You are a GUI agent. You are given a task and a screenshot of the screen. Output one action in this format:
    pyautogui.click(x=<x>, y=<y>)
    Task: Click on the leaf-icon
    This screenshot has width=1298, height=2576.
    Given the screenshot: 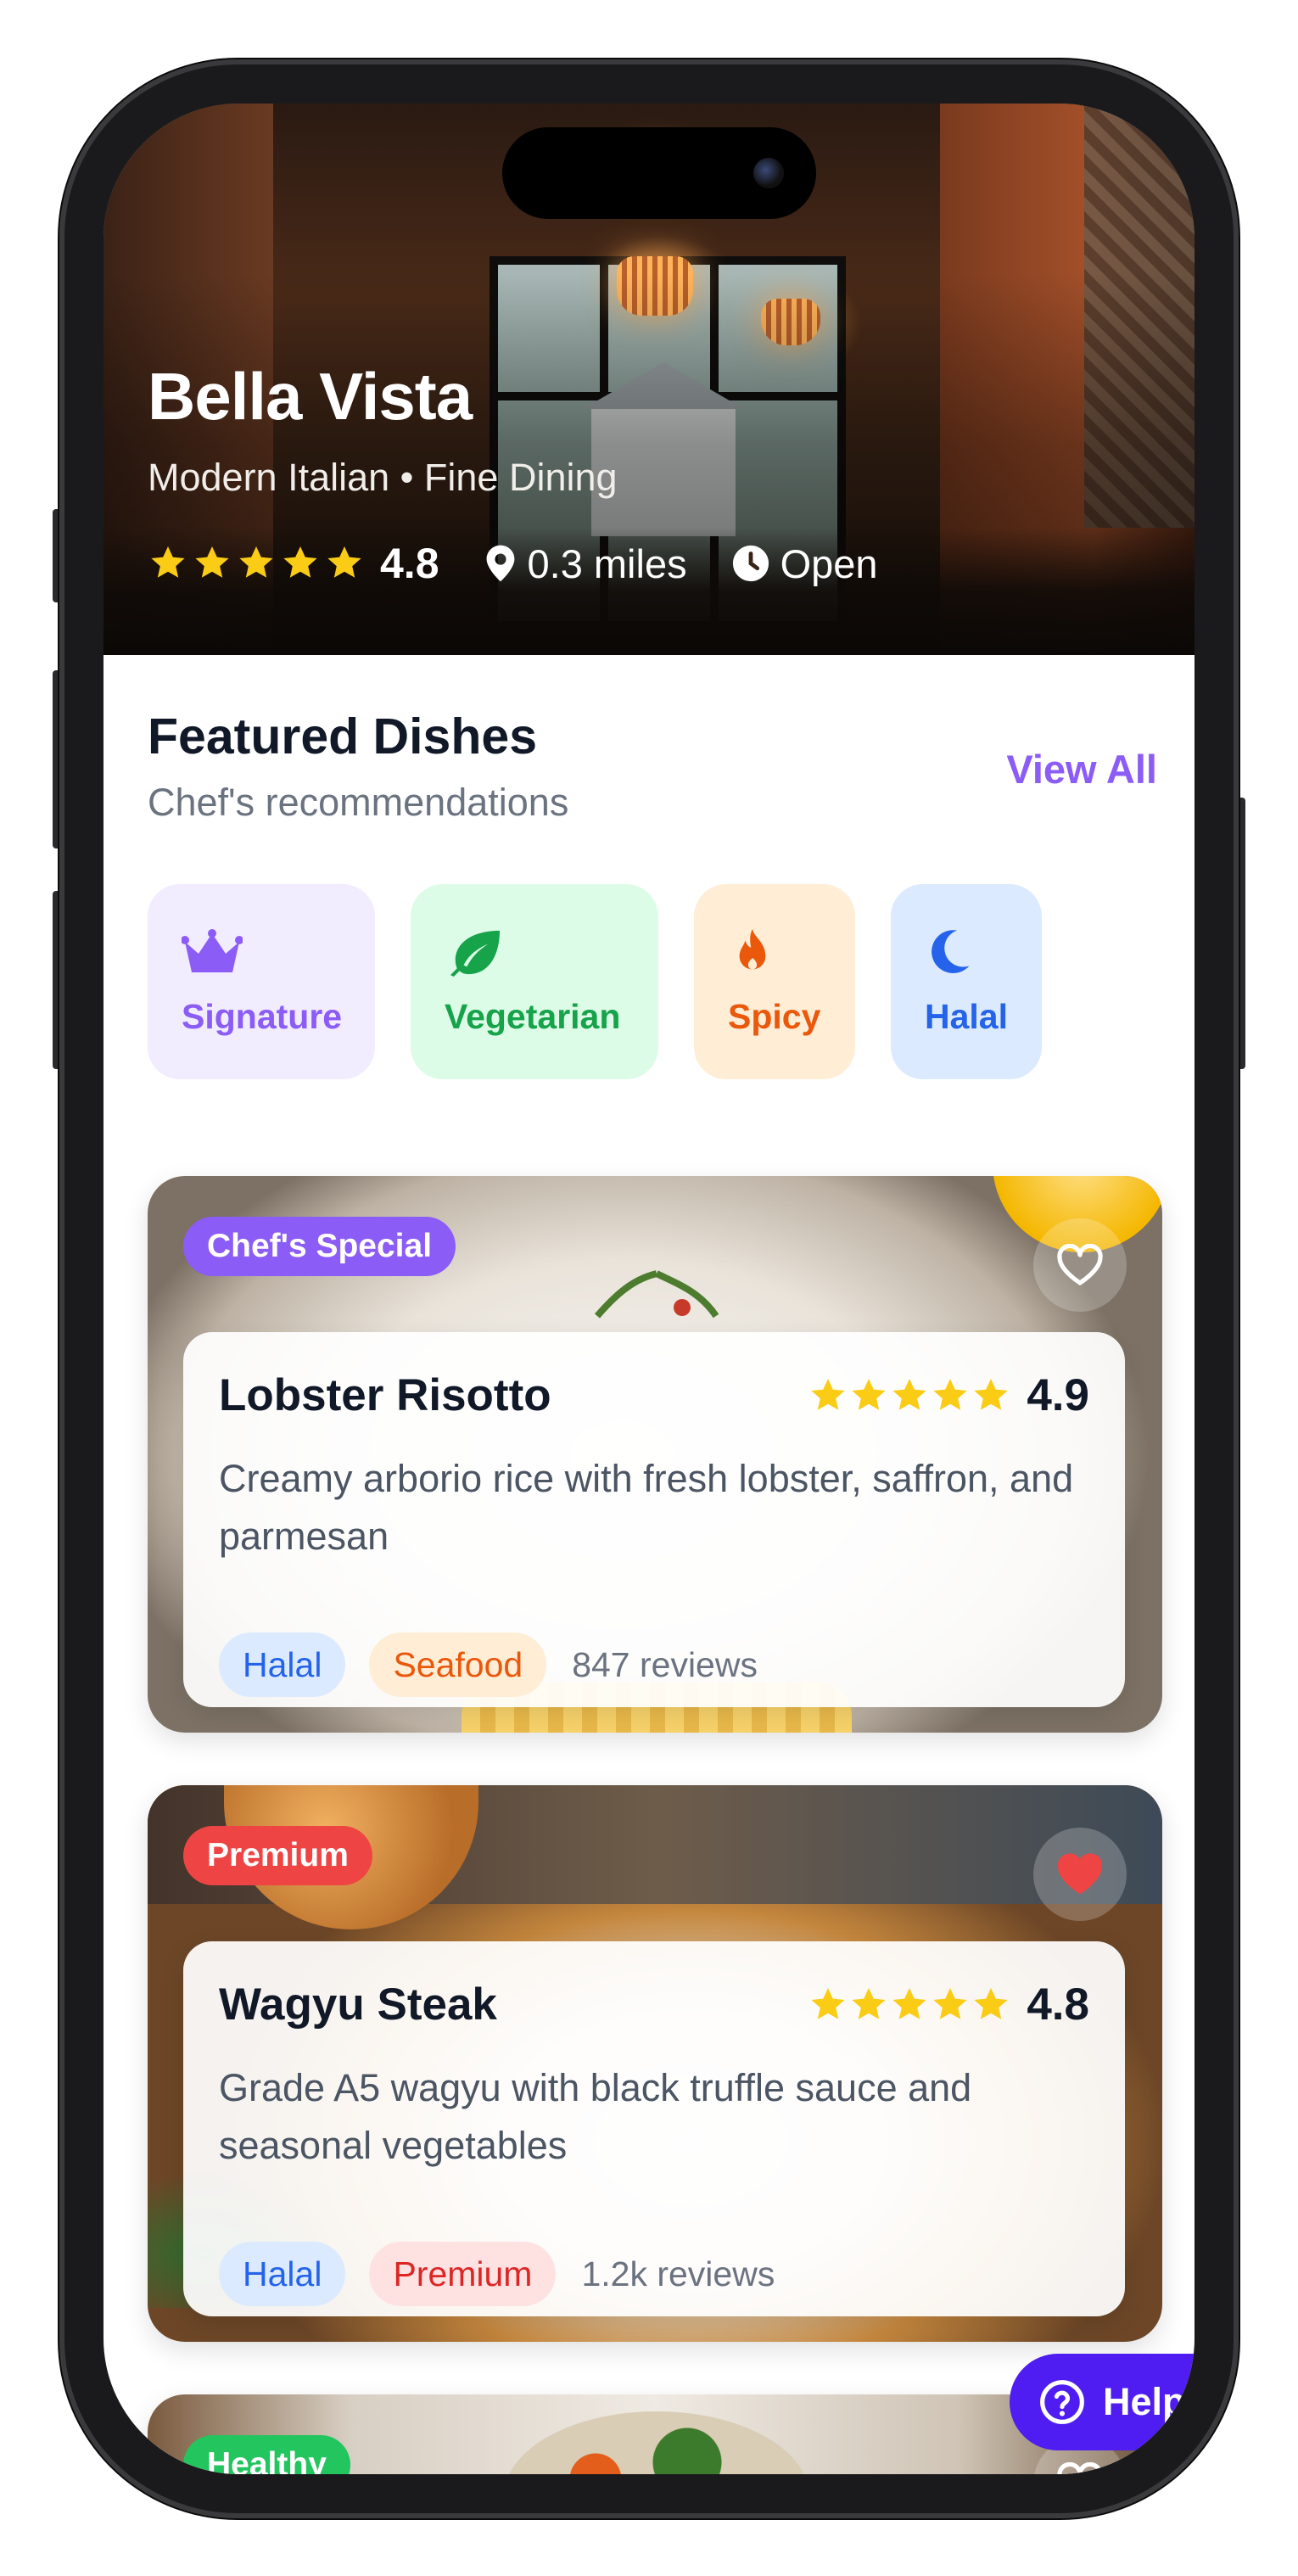 What is the action you would take?
    pyautogui.click(x=475, y=953)
    